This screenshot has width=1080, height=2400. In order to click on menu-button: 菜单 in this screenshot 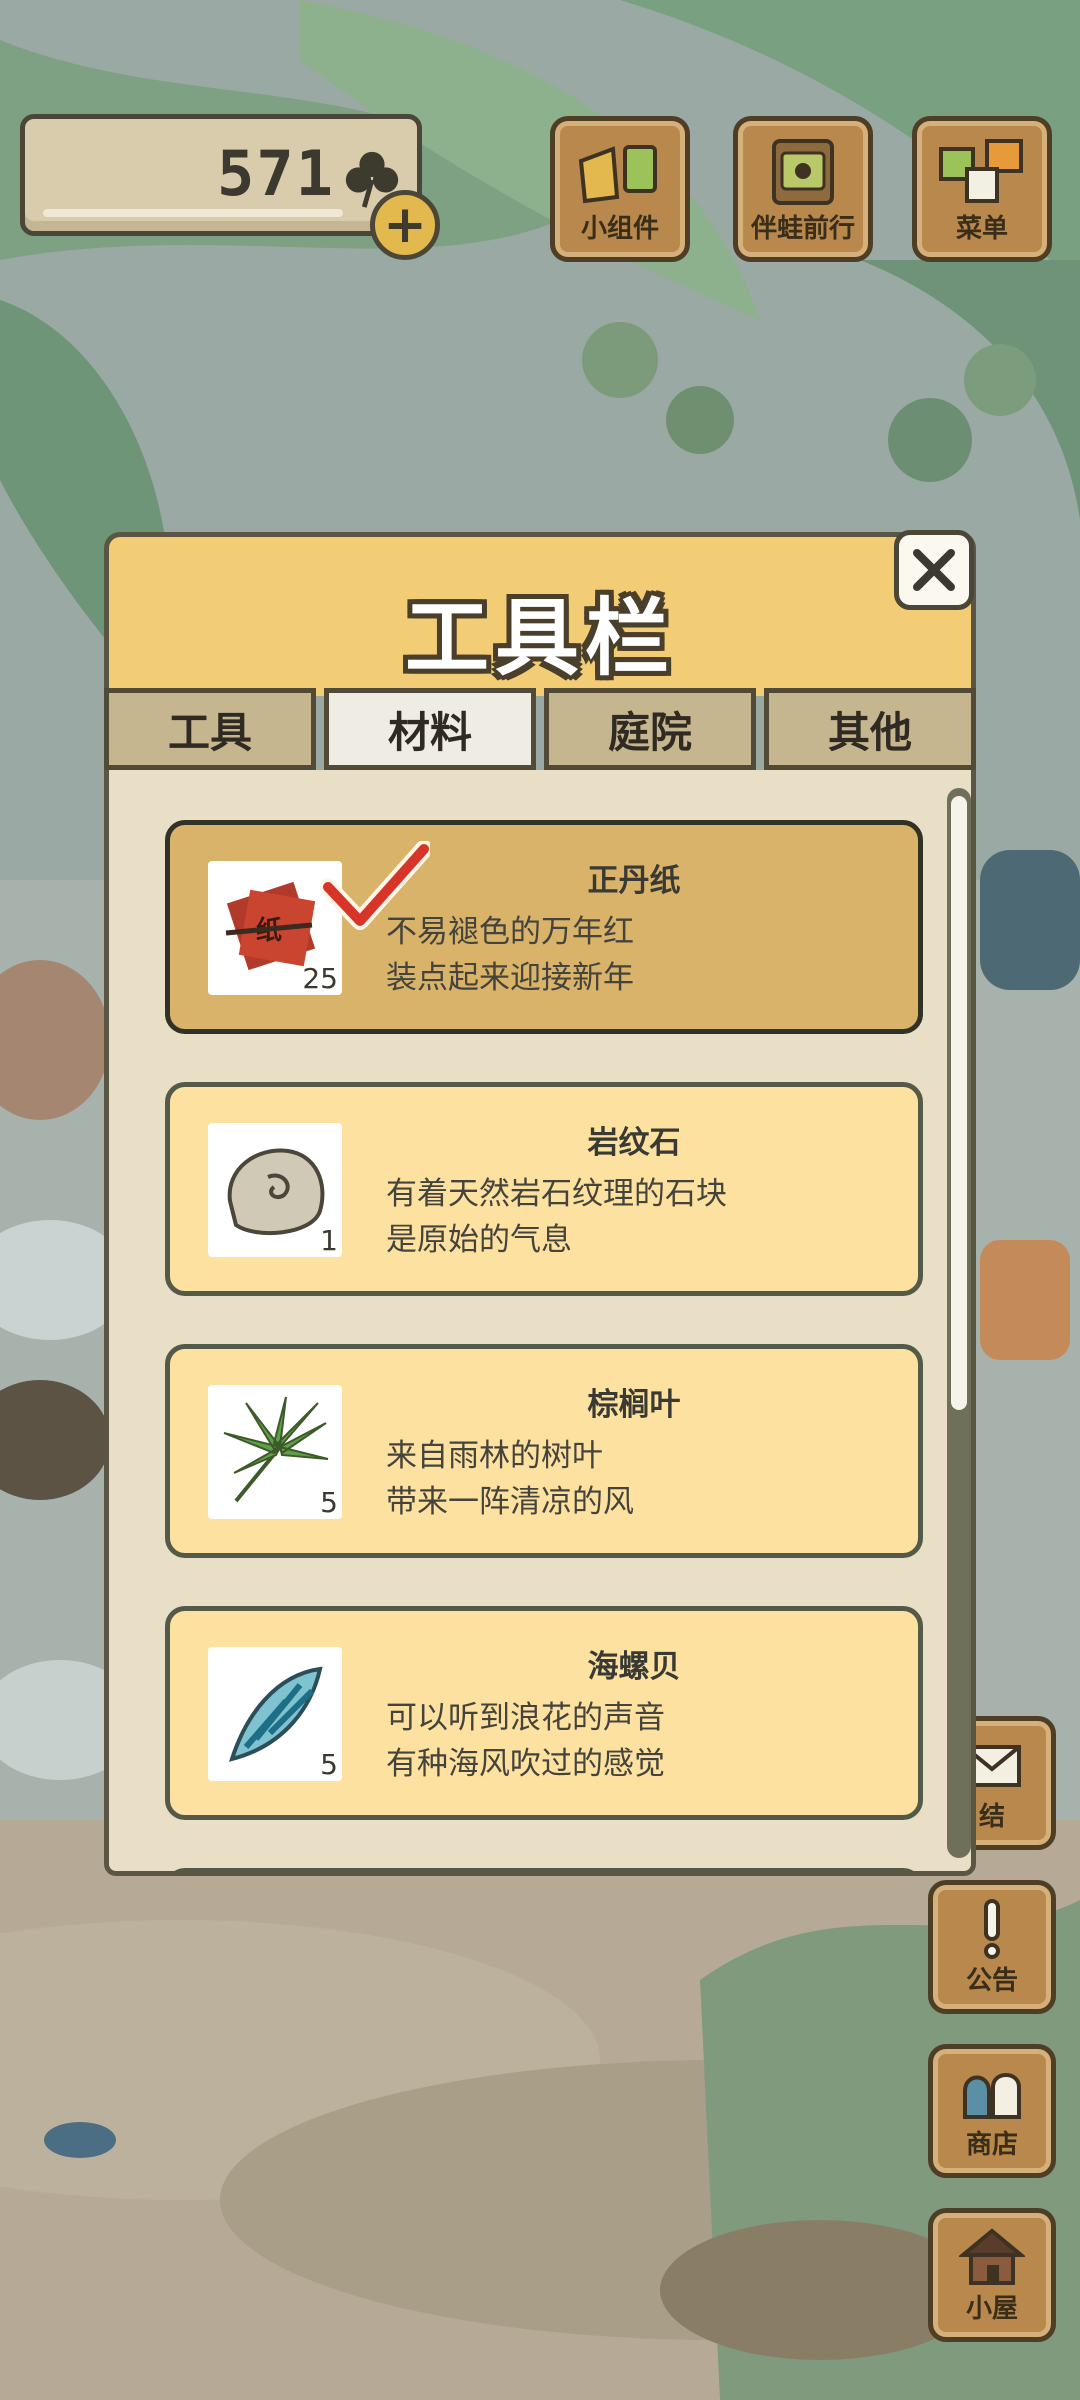, I will do `click(982, 189)`.